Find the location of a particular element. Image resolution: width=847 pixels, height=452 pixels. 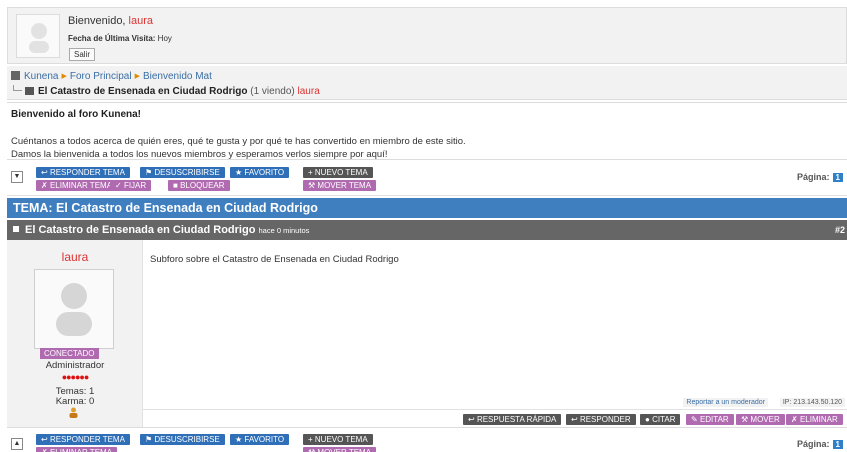

author-name: laura is located at coordinates (75, 257).